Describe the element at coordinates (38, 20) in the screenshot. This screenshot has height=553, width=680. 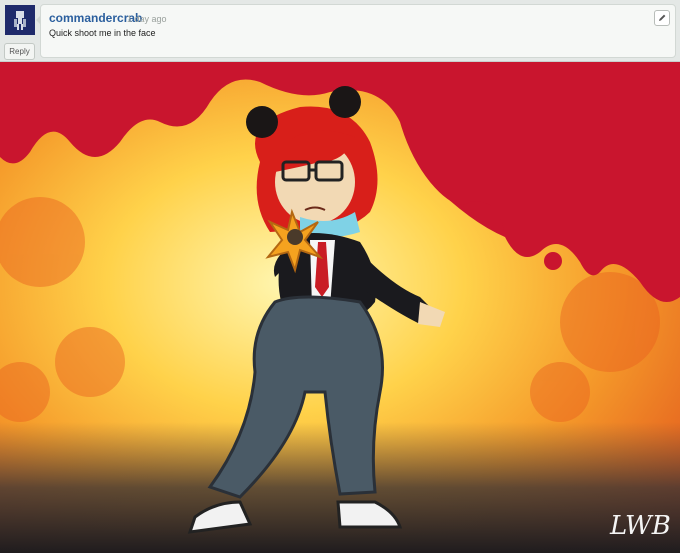
I see `comment-pointer` at that location.